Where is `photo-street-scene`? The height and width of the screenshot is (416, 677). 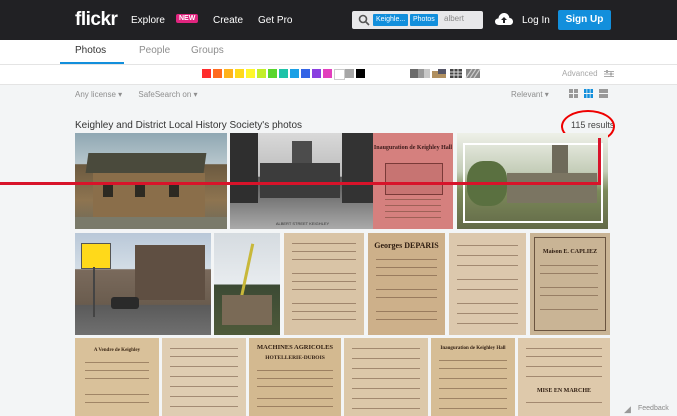
photo-street-scene is located at coordinates (143, 284).